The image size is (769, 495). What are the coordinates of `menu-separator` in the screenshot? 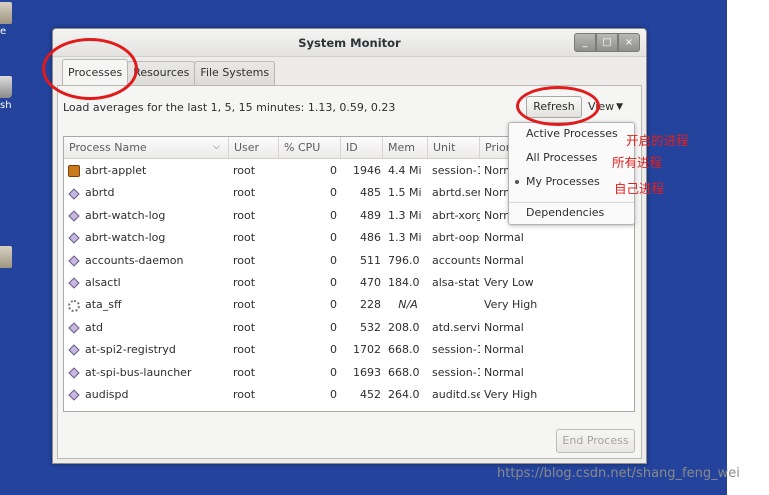 It's located at (571, 202).